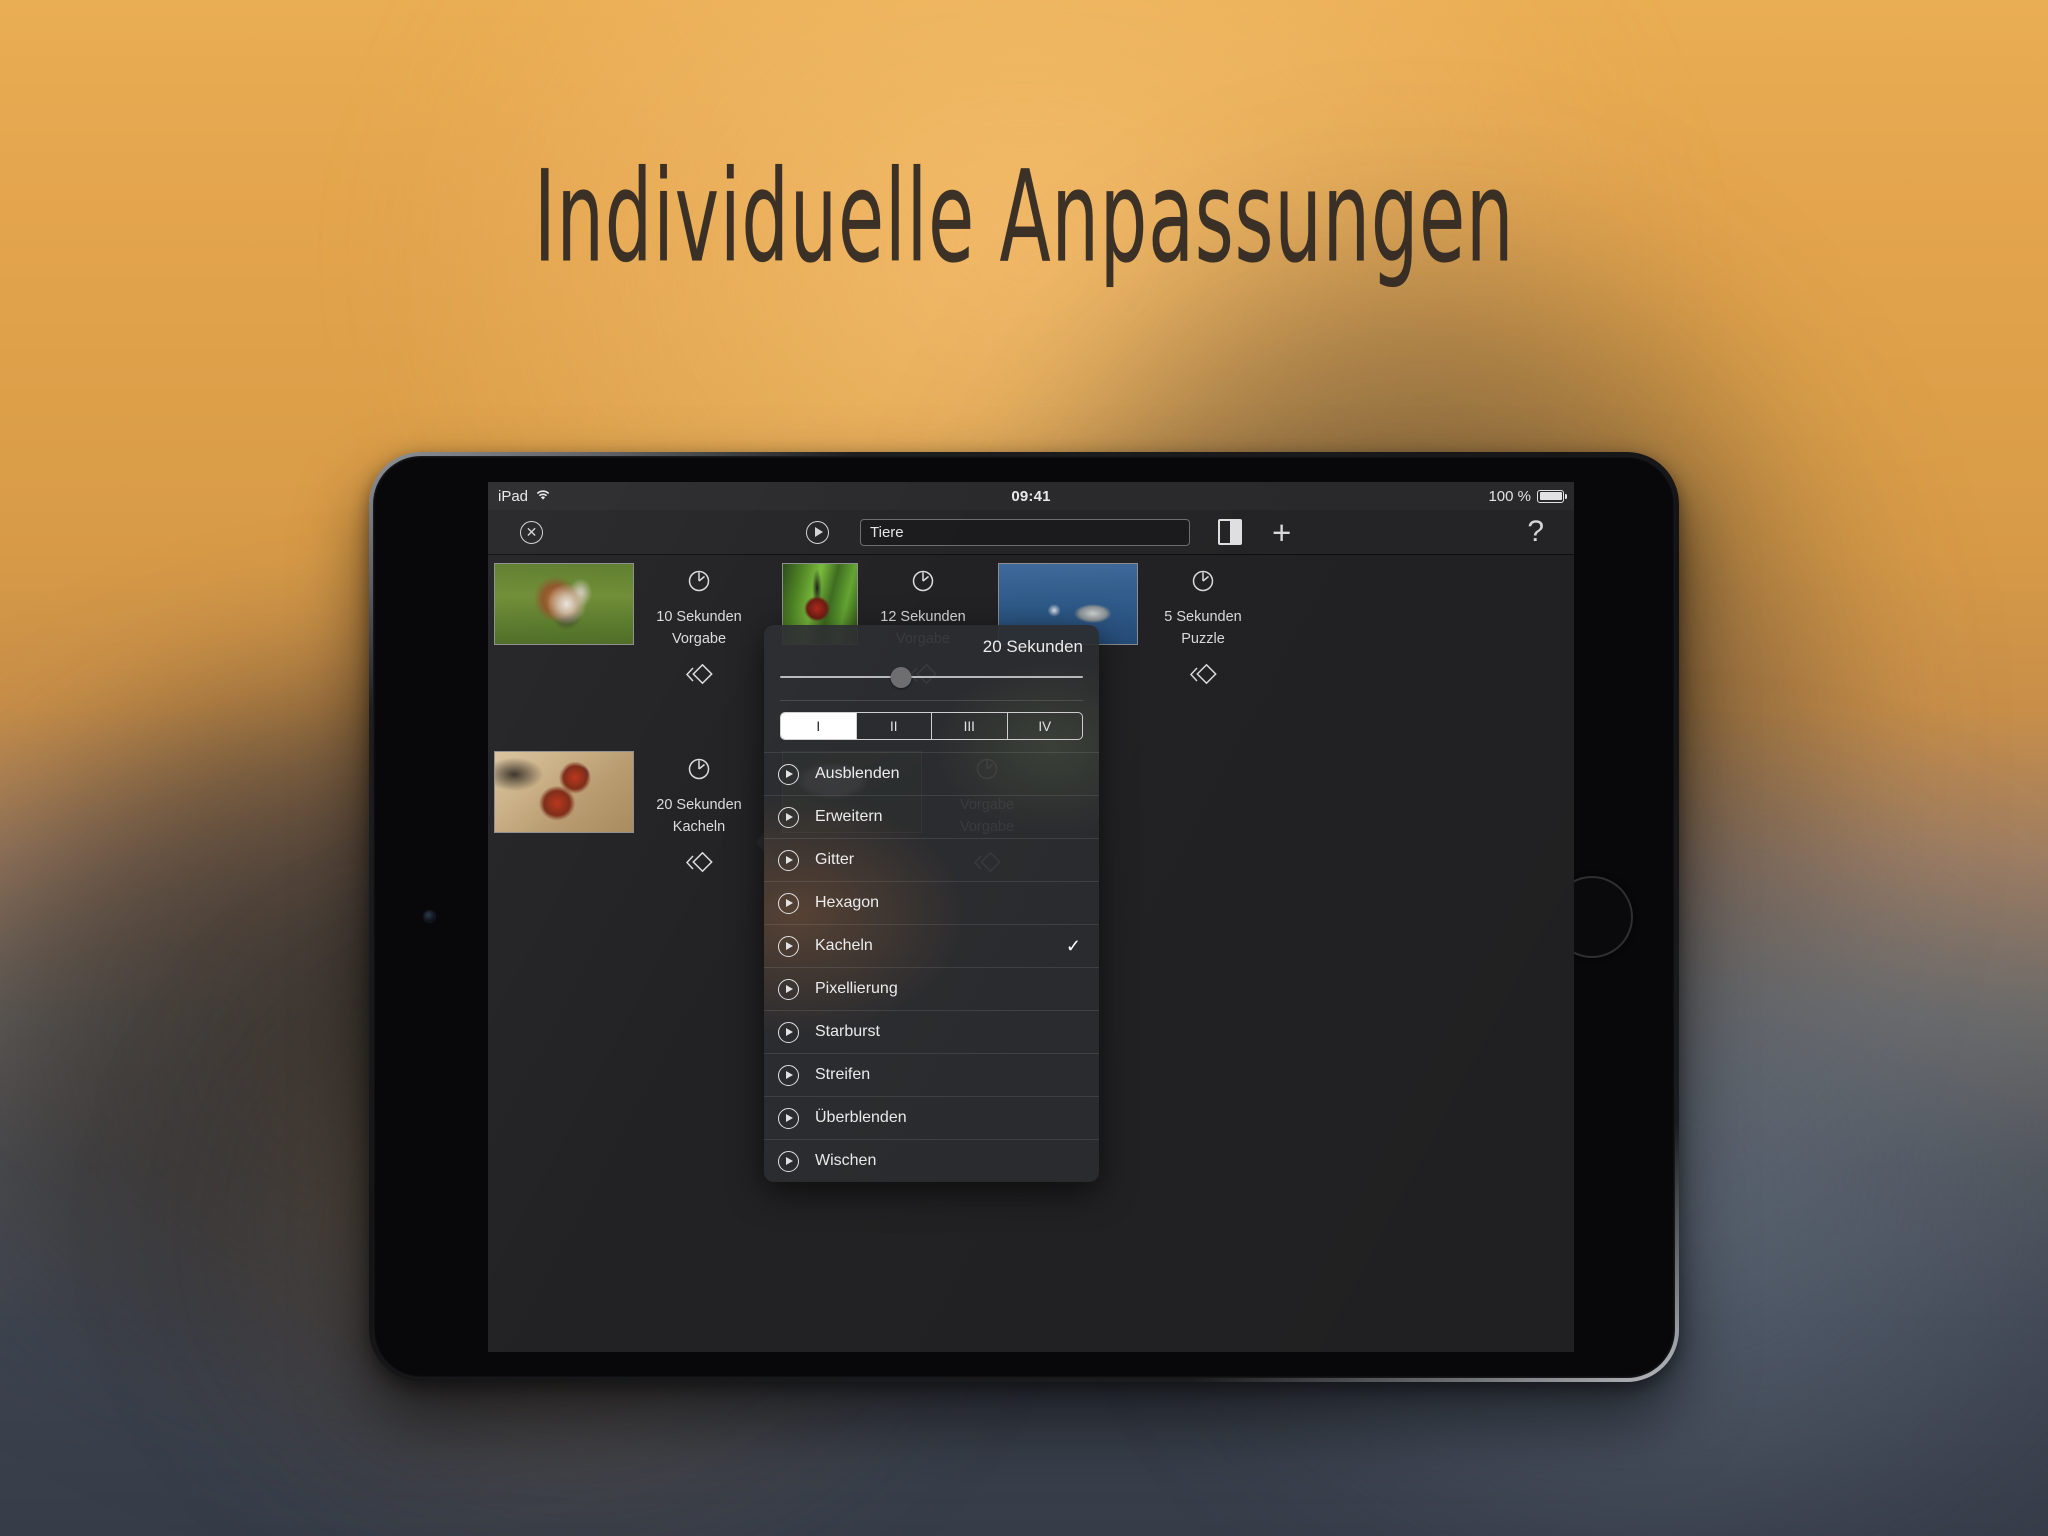  Describe the element at coordinates (931, 1031) in the screenshot. I see `transition-list-item: Starburst` at that location.